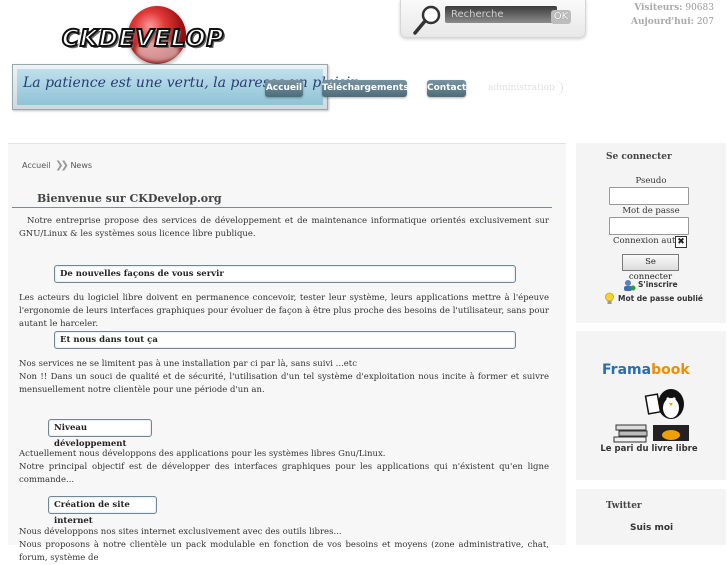 The image size is (727, 565). Describe the element at coordinates (658, 284) in the screenshot. I see `register-link: S'inscrire` at that location.